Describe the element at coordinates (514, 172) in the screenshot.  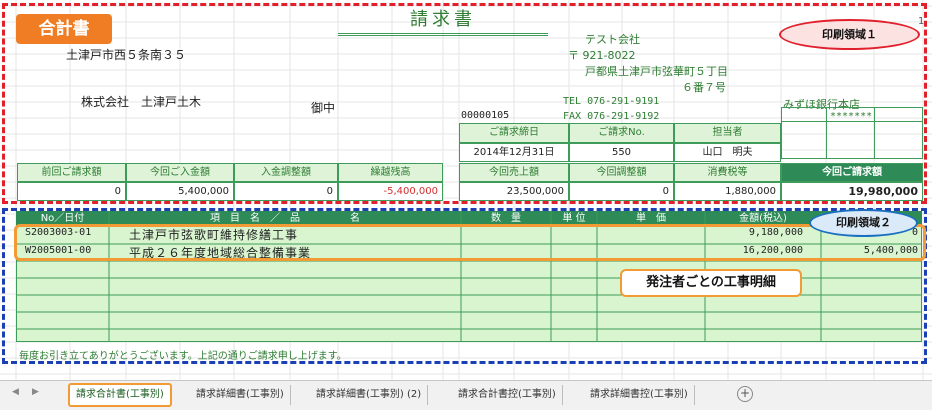
I see `summary-header-sales: 今回売上額` at that location.